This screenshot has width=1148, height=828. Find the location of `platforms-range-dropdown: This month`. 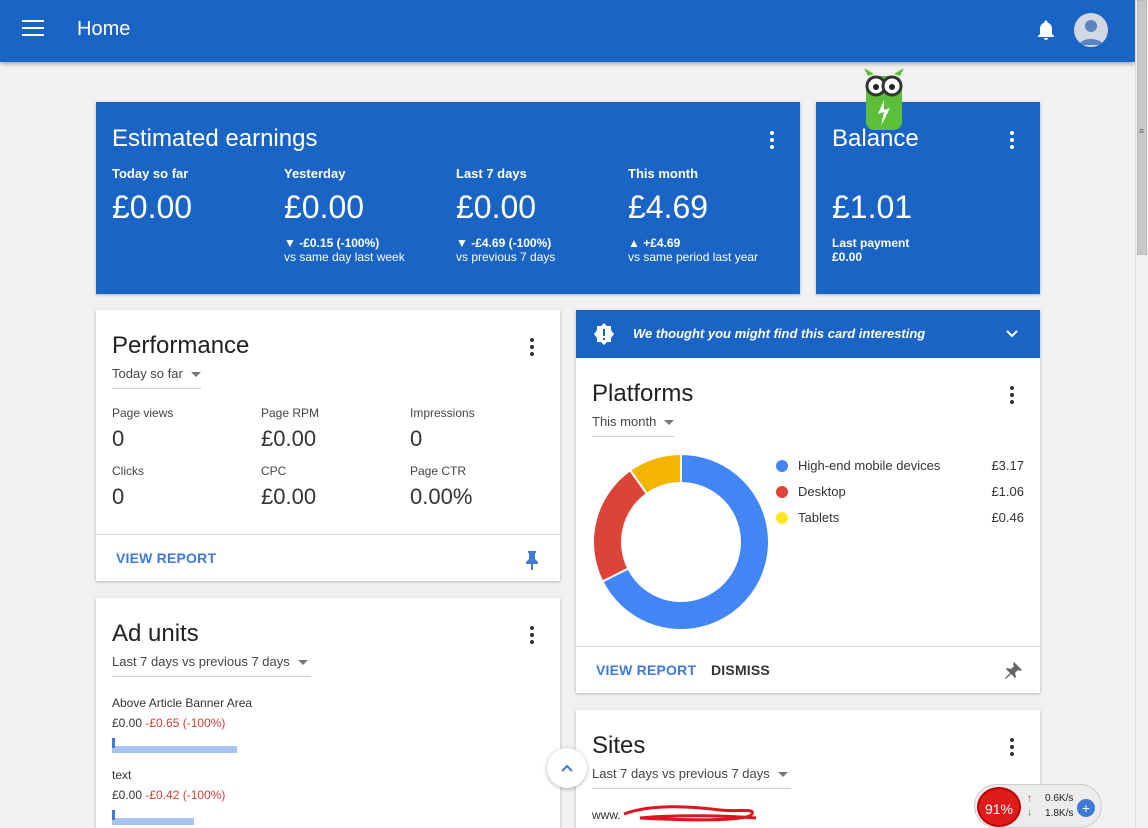

platforms-range-dropdown: This month is located at coordinates (633, 425).